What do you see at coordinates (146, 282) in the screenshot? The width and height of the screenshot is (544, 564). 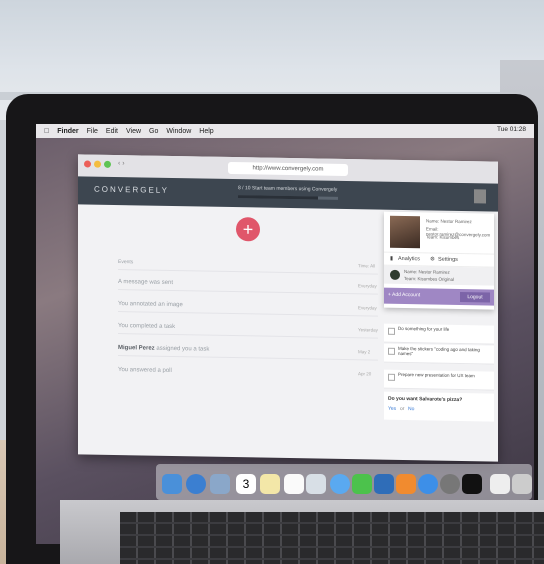 I see `feed-item: A message was sent` at bounding box center [146, 282].